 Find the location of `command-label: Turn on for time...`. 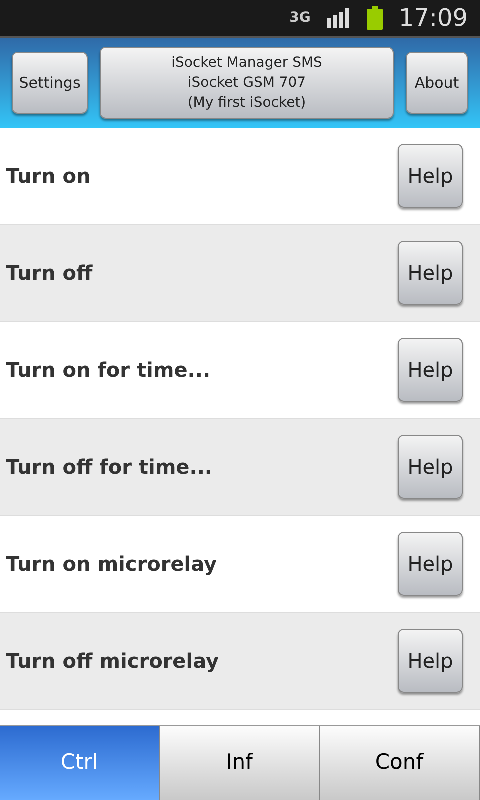

command-label: Turn on for time... is located at coordinates (108, 370).